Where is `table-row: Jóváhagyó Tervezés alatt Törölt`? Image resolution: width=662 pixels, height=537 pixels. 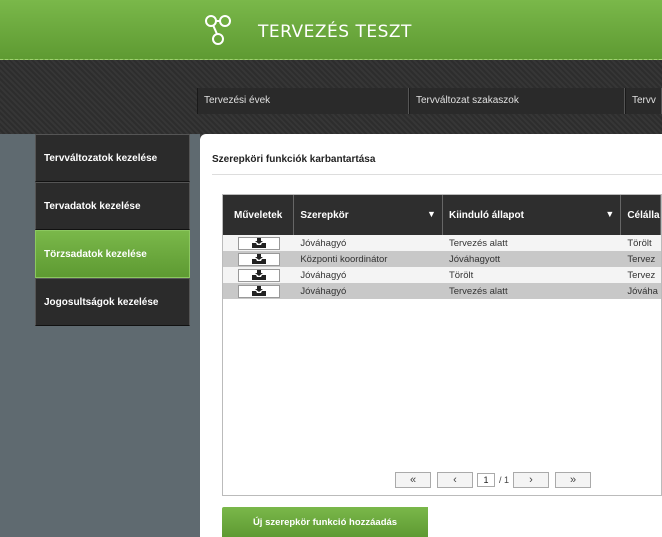
table-row: Jóváhagyó Tervezés alatt Törölt is located at coordinates (442, 243).